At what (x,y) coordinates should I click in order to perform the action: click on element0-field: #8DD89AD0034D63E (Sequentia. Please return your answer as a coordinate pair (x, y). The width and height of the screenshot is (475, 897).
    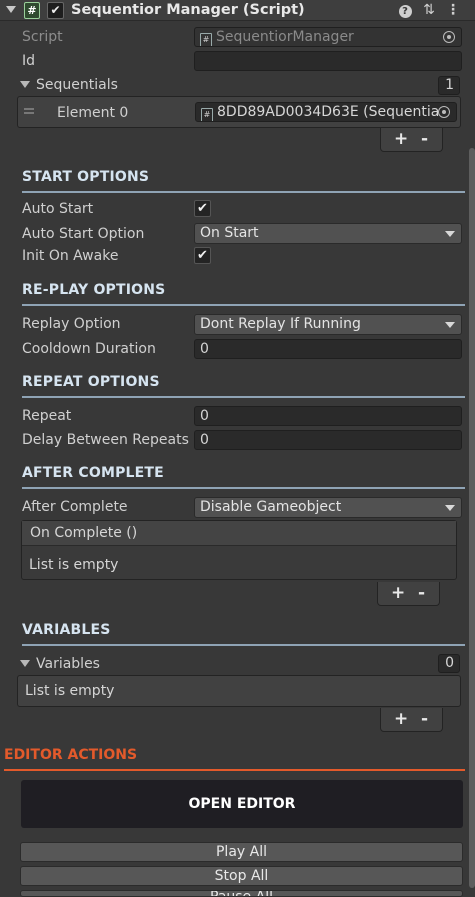
    Looking at the image, I should click on (326, 112).